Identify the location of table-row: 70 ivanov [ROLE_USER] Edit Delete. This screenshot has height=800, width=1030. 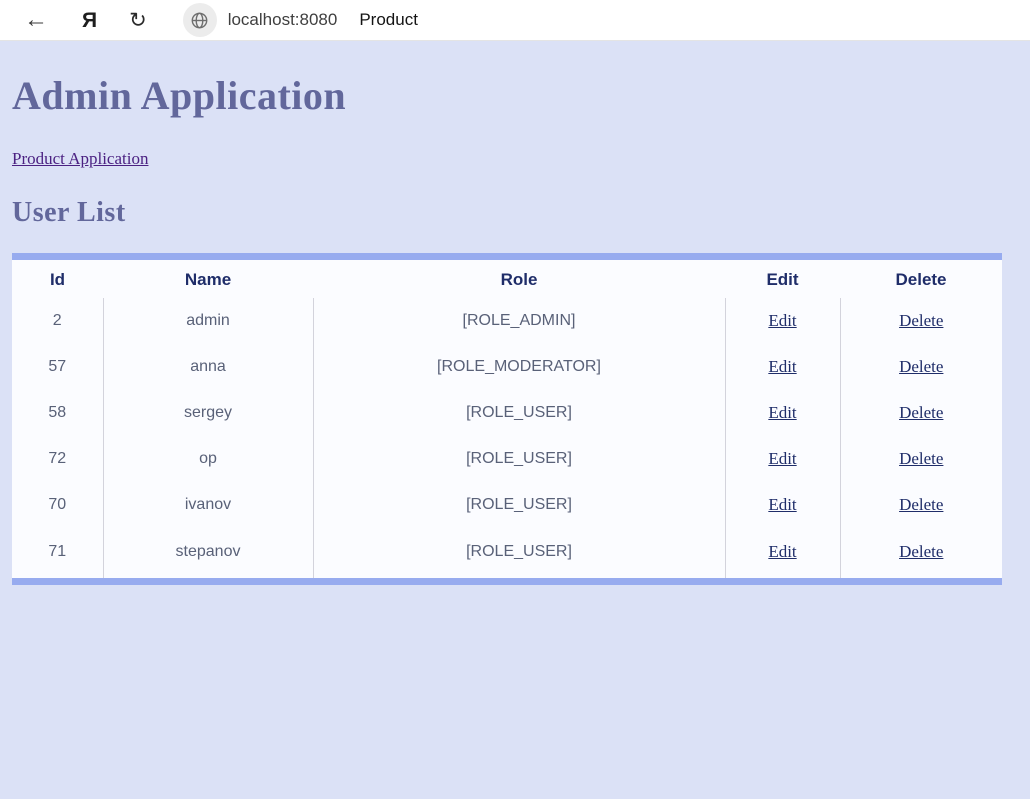
(507, 505).